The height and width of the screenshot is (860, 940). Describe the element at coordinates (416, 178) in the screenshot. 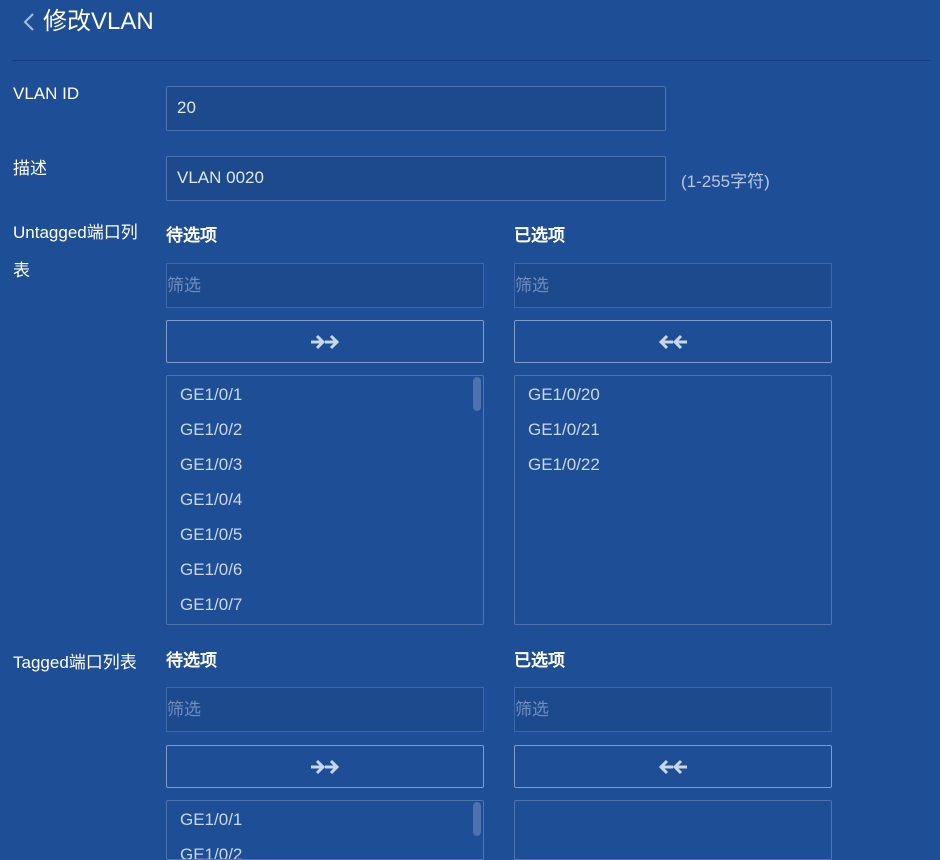

I see `description-input: VLAN 0020` at that location.